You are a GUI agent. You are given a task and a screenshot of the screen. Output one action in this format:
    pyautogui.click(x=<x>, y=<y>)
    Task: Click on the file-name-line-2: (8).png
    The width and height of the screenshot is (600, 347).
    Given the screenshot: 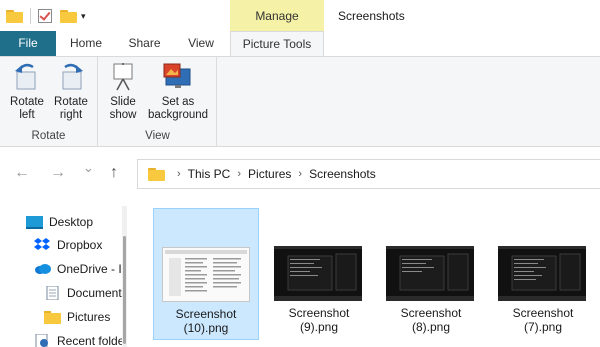 What is the action you would take?
    pyautogui.click(x=431, y=327)
    